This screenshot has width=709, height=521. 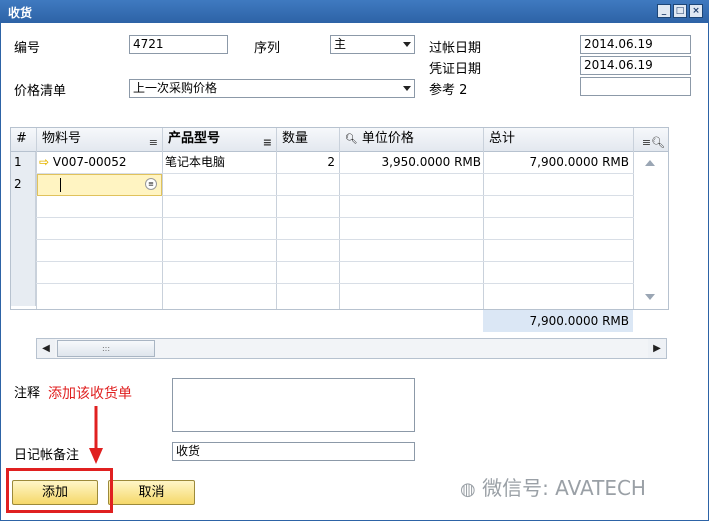 I want to click on grid-header: # 物料号 ≡ 产品型号 ≡ 数量 🔍︎ 单位价格 总计 ≡🔍︎, so click(x=339, y=140).